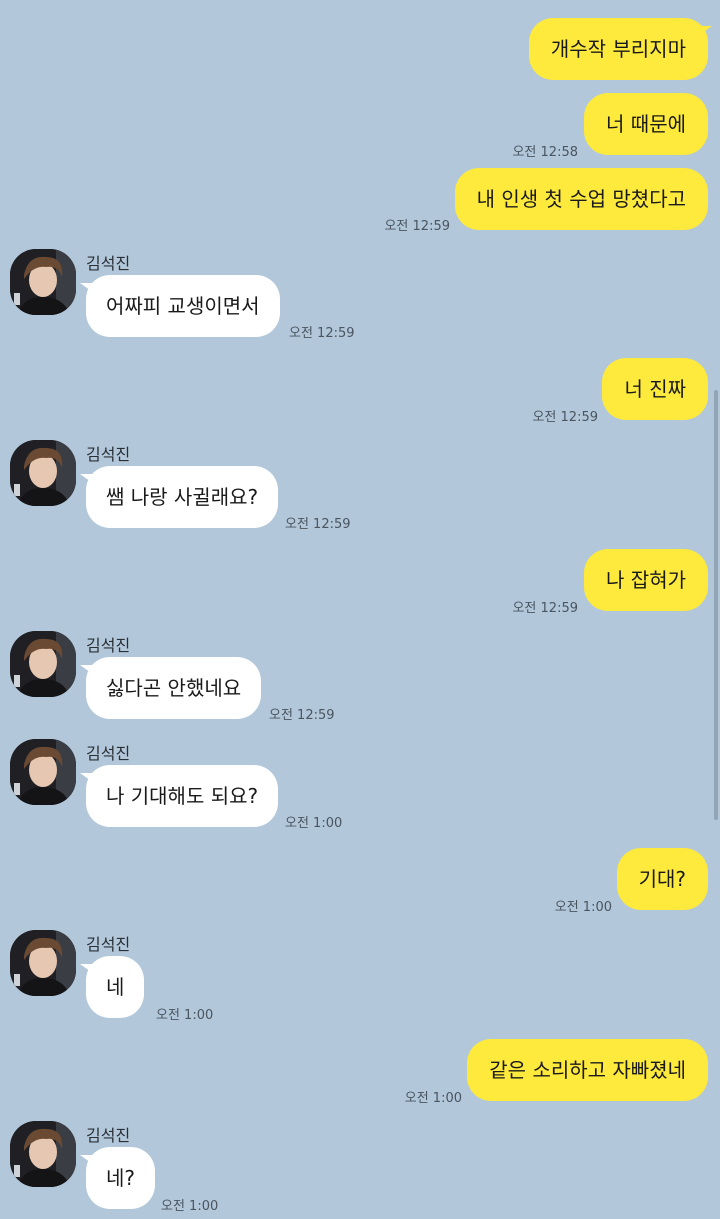 Image resolution: width=720 pixels, height=1219 pixels. I want to click on outgoing-message-bubble: 너 진짜, so click(655, 389).